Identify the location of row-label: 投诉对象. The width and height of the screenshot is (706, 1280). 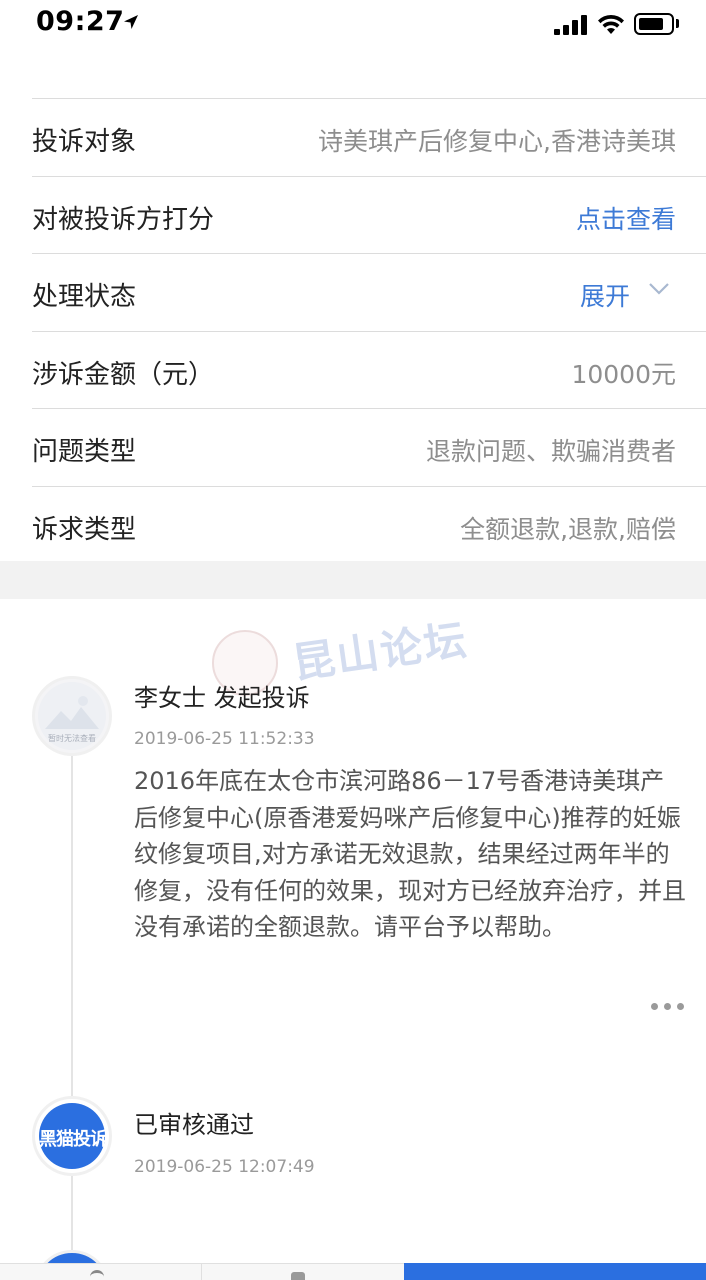
(84, 142).